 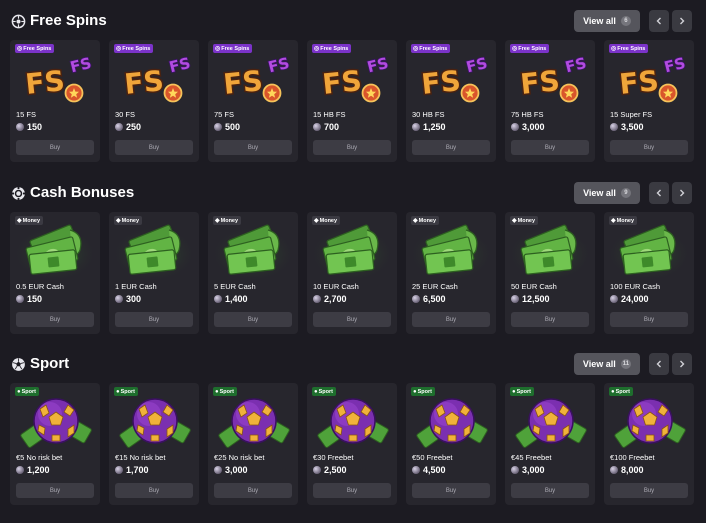 I want to click on shop-item-card: ◎ Free Spins FS FS 75 HB FS 3,000 Buy, so click(x=550, y=101).